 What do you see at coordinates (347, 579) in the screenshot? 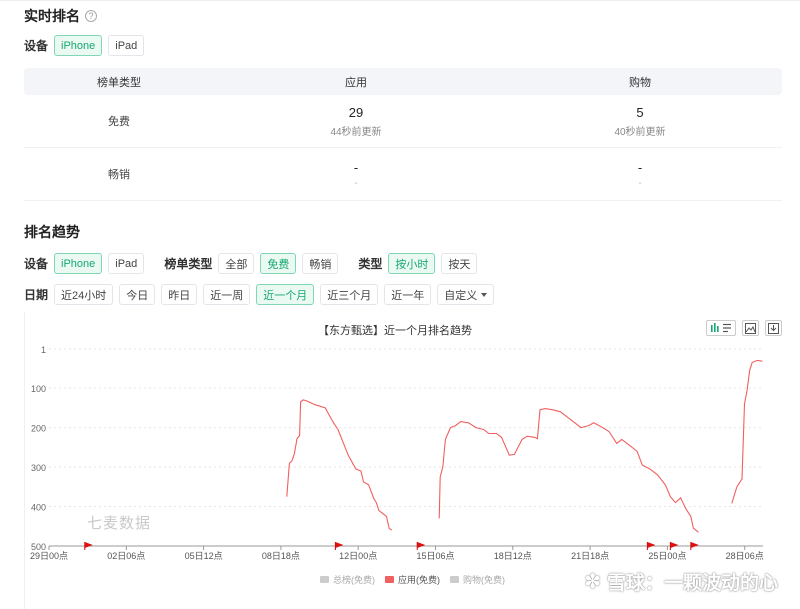
I see `legend-item: 总榜(免费)` at bounding box center [347, 579].